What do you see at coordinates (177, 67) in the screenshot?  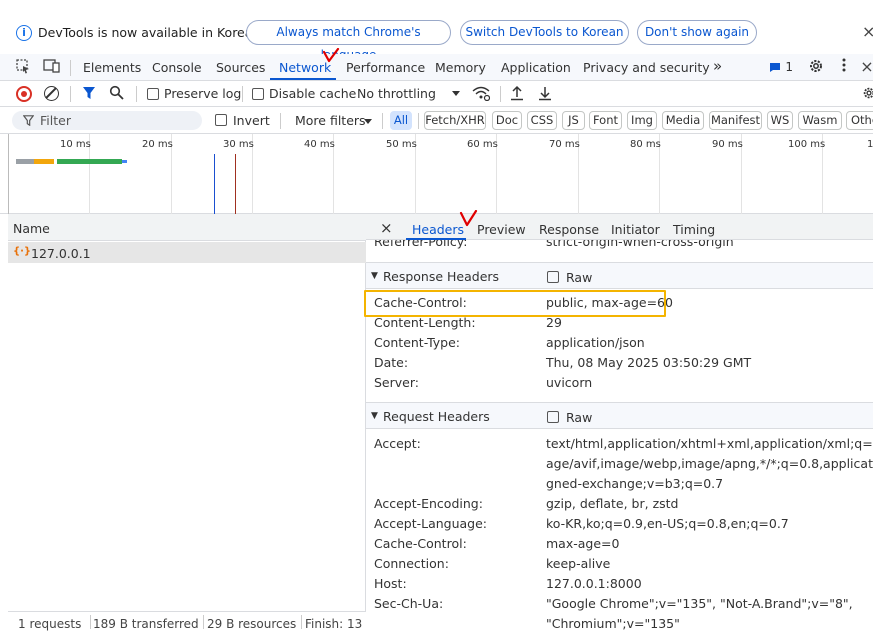 I see `tab-console: Console` at bounding box center [177, 67].